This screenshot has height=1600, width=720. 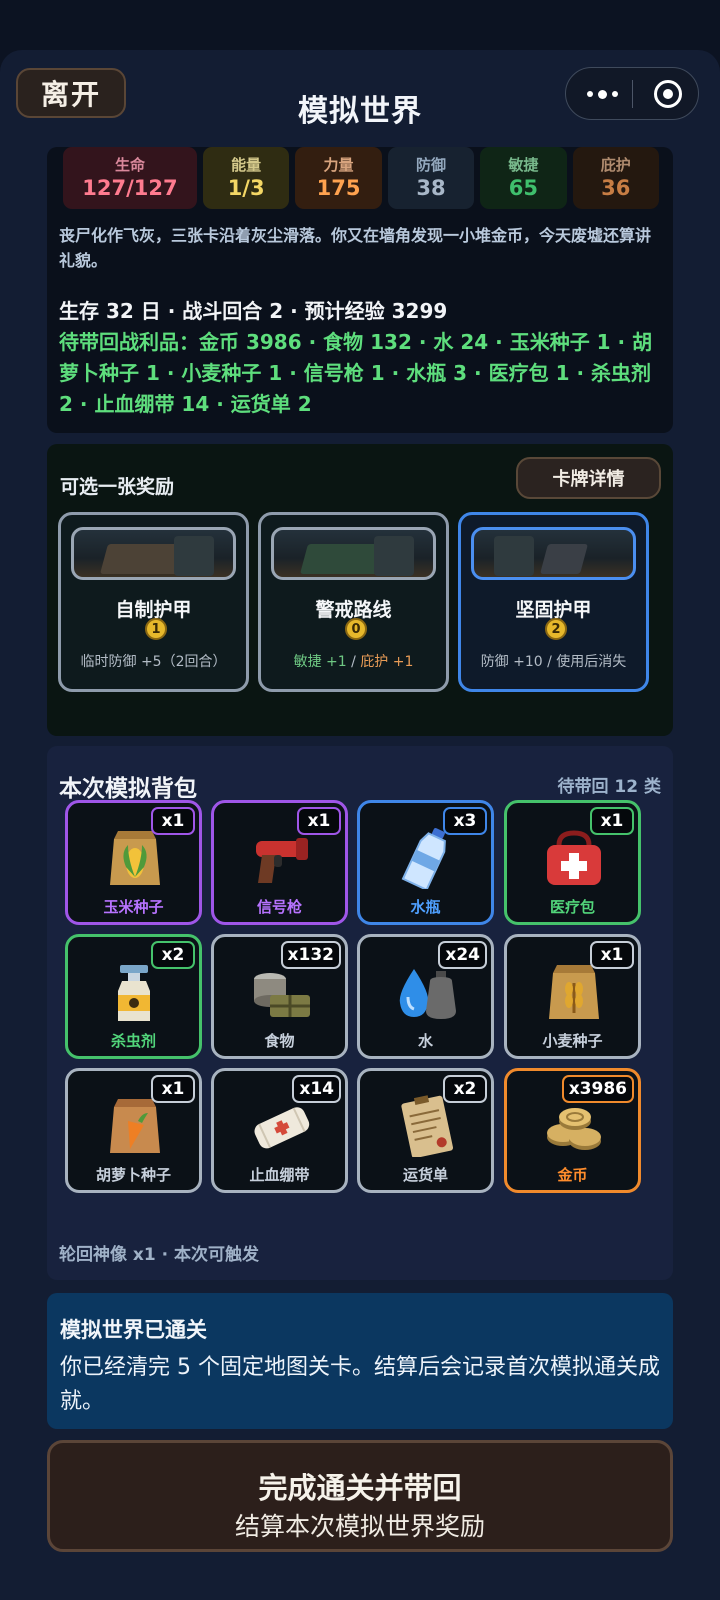 What do you see at coordinates (523, 165) in the screenshot?
I see `stat-label: 敏捷` at bounding box center [523, 165].